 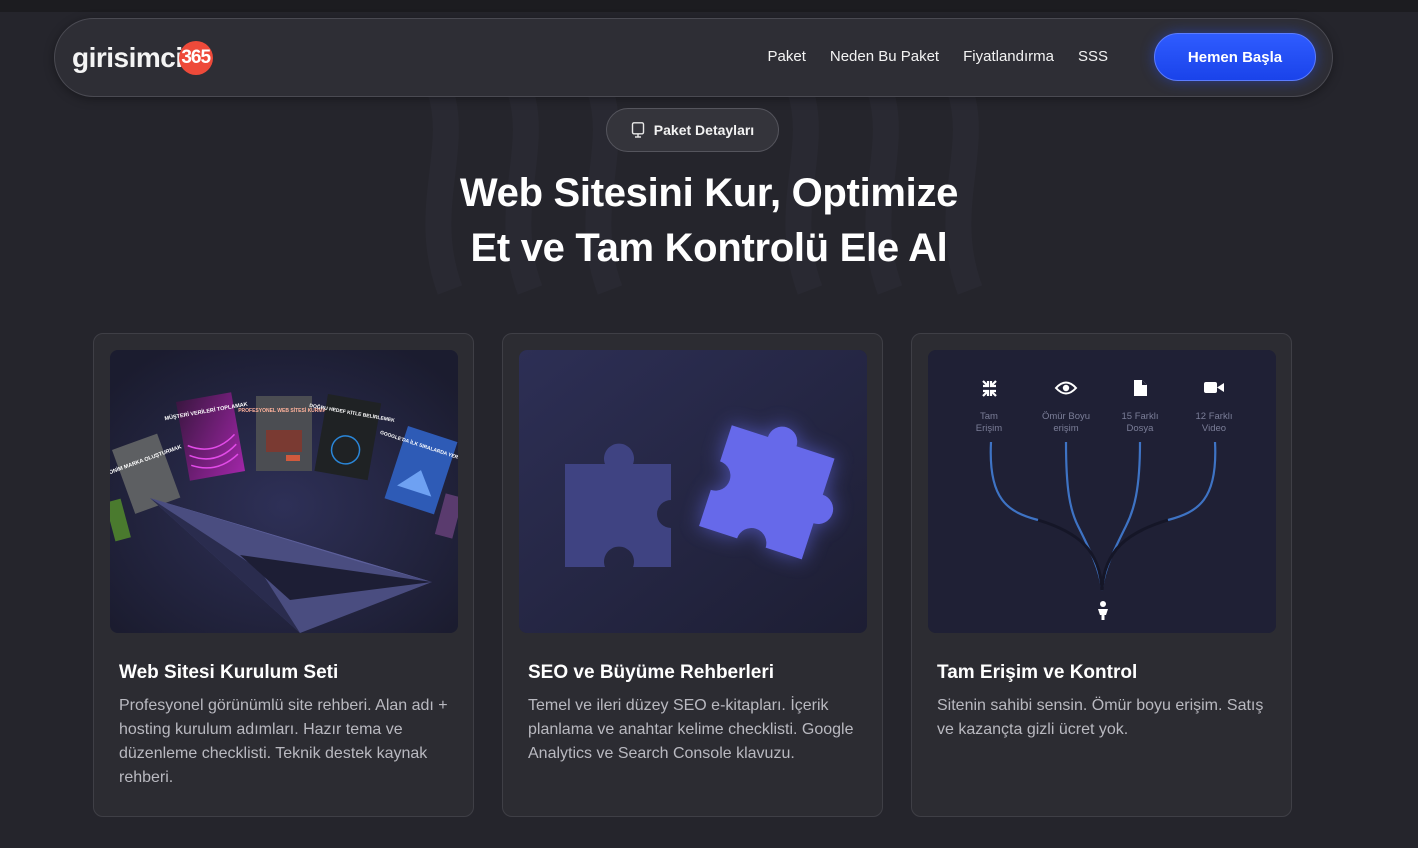 I want to click on nav-links: Paket Neden Bu Paket Fiyatlandırma SSS, so click(x=938, y=56).